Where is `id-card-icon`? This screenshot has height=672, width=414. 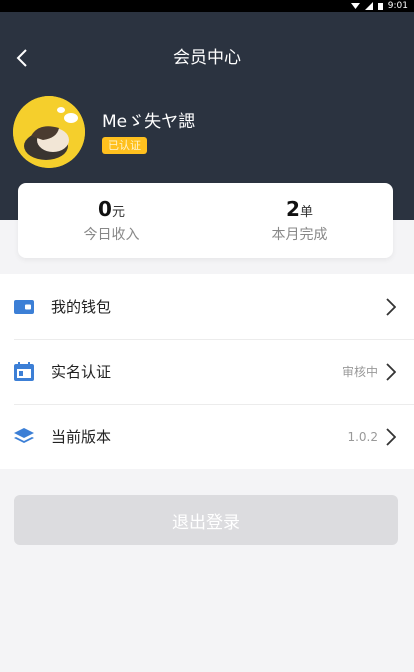
id-card-icon is located at coordinates (24, 372).